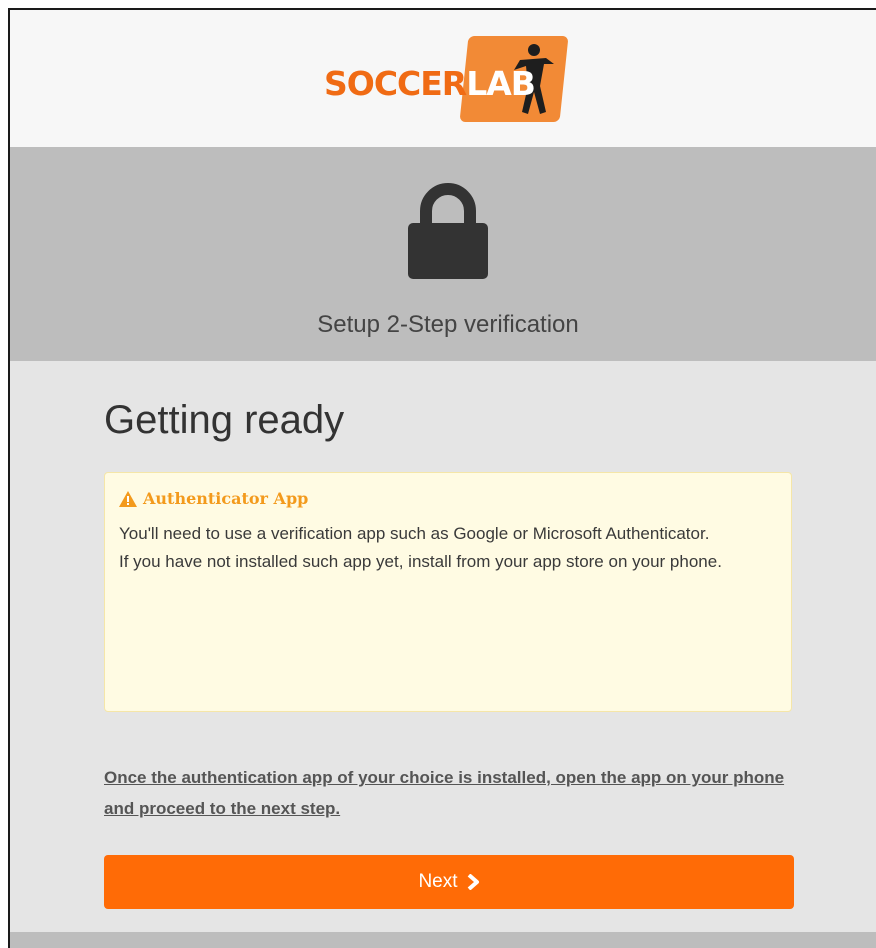 This screenshot has height=948, width=876. What do you see at coordinates (430, 83) in the screenshot?
I see `logo-text: SOCCERLAB` at bounding box center [430, 83].